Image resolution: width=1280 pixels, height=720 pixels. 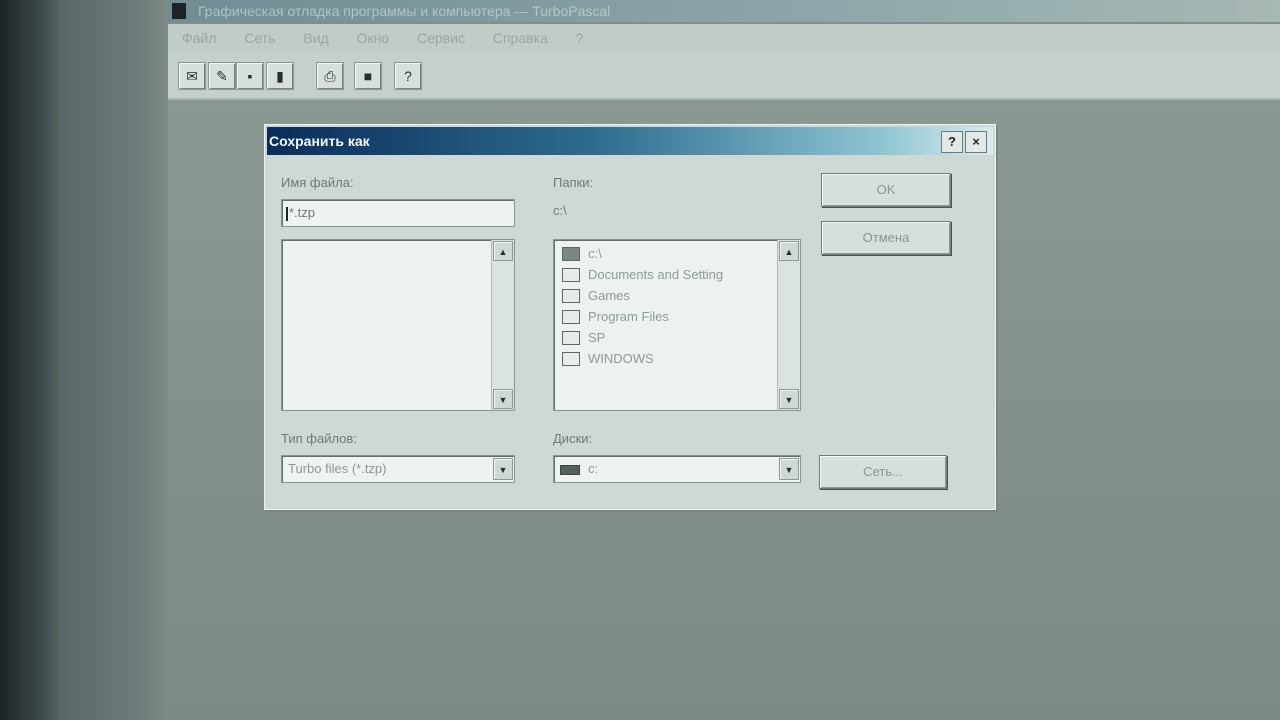 What do you see at coordinates (520, 38) in the screenshot?
I see `menu-help: Справка` at bounding box center [520, 38].